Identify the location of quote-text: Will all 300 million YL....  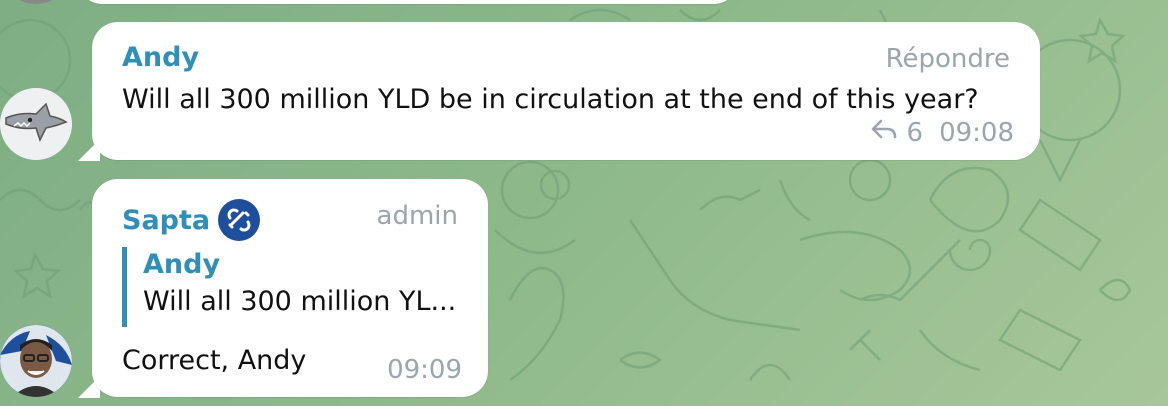
(300, 301).